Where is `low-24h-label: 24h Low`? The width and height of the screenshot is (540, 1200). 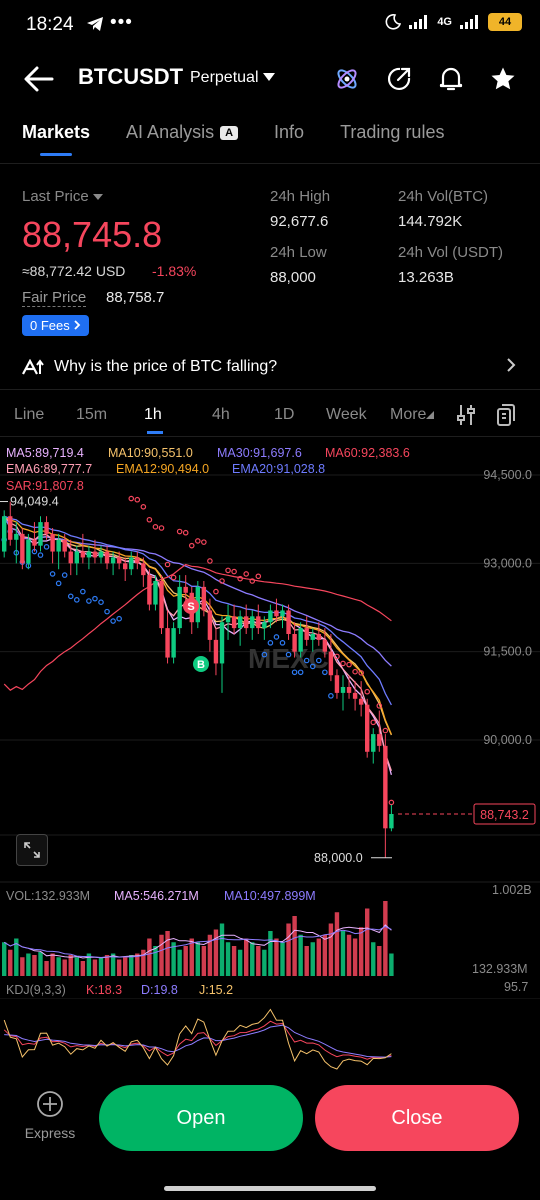
low-24h-label: 24h Low is located at coordinates (298, 252).